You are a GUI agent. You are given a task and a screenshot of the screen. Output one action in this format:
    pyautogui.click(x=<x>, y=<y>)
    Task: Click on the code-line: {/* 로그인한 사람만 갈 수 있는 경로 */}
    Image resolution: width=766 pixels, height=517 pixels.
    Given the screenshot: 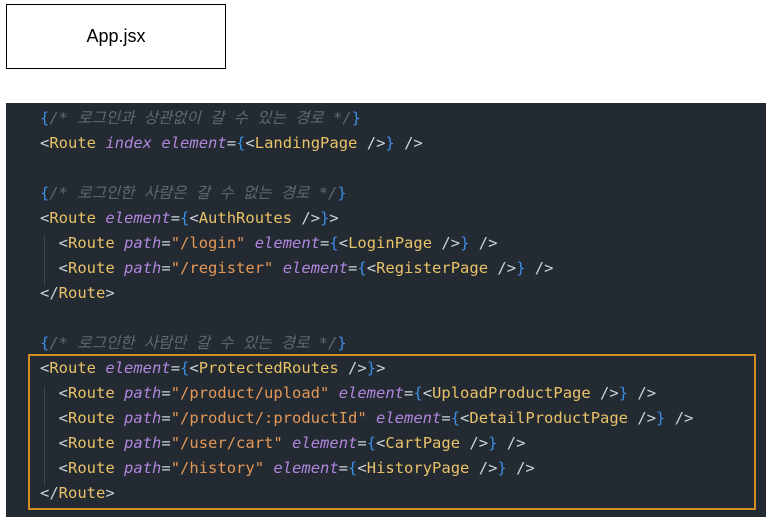 What is the action you would take?
    pyautogui.click(x=193, y=343)
    